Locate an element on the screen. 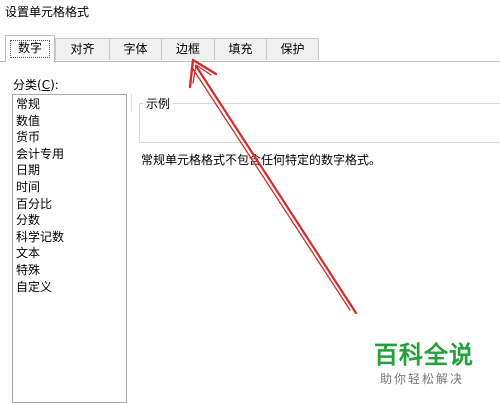 This screenshot has height=403, width=500. category-item-number: 数值 is located at coordinates (69, 121).